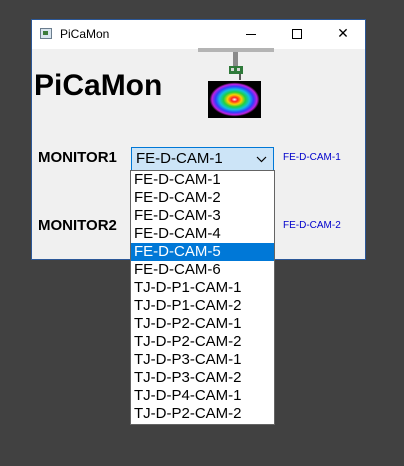 Image resolution: width=404 pixels, height=466 pixels. Describe the element at coordinates (202, 396) in the screenshot. I see `dropdown-option: TJ-D-P4-CAM-1` at that location.